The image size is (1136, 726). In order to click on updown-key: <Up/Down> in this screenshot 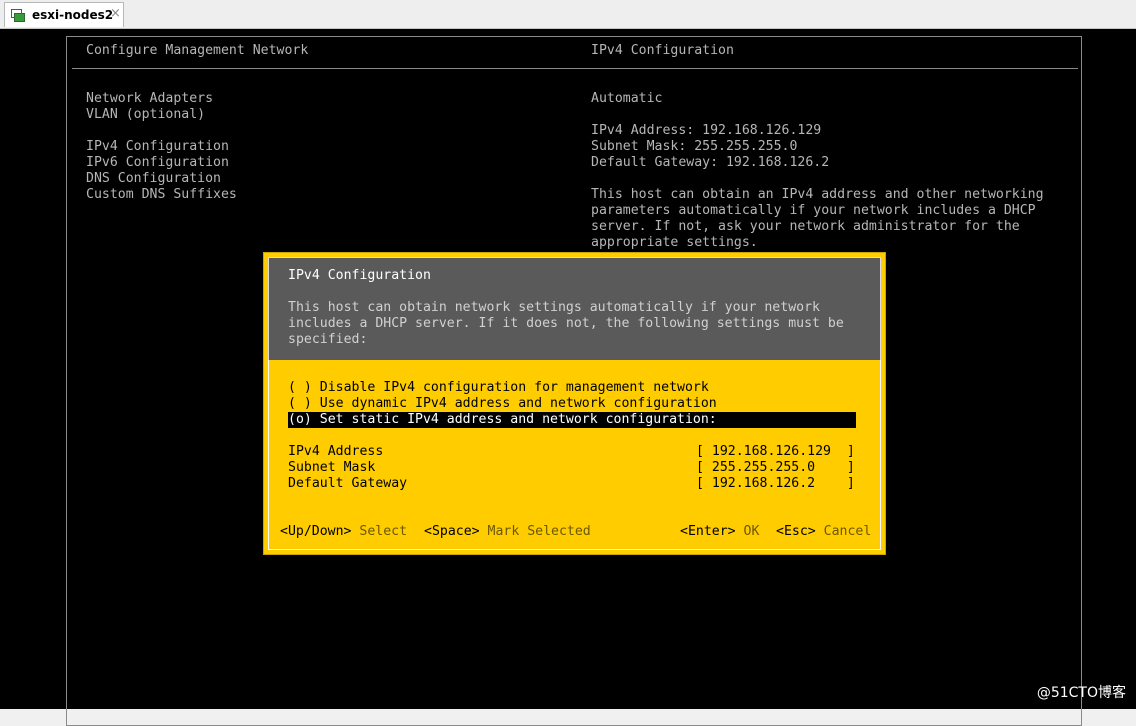, I will do `click(316, 531)`.